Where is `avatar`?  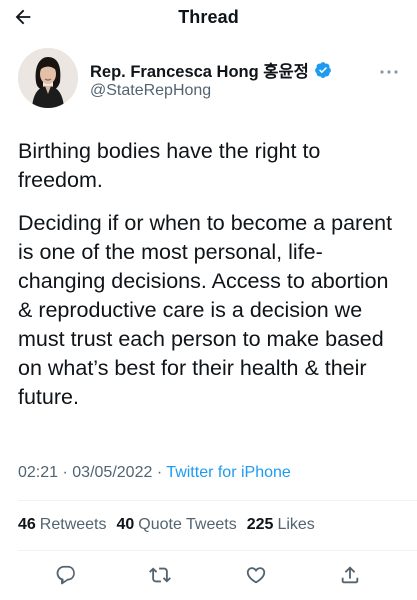 avatar is located at coordinates (48, 78).